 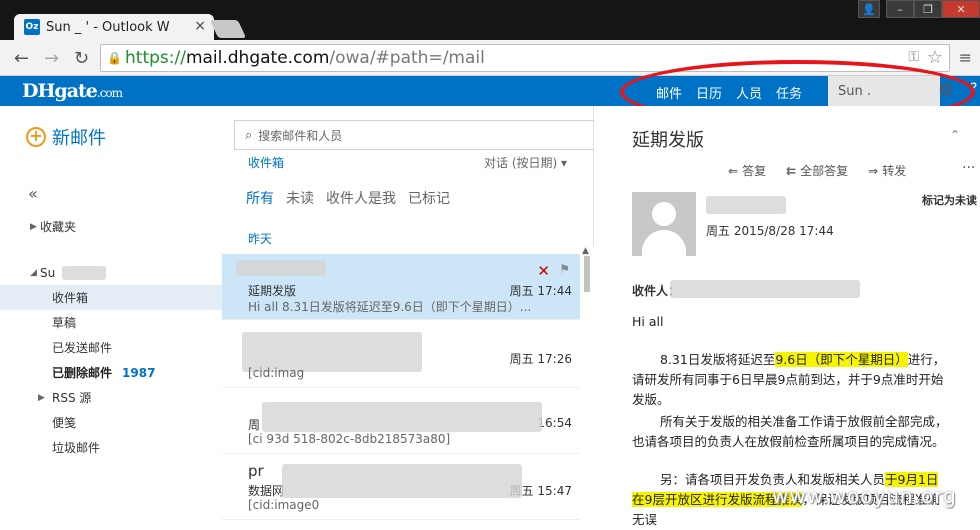 I want to click on message-item: pr 数据网 [cid:image0 周五 15:47, so click(x=401, y=487).